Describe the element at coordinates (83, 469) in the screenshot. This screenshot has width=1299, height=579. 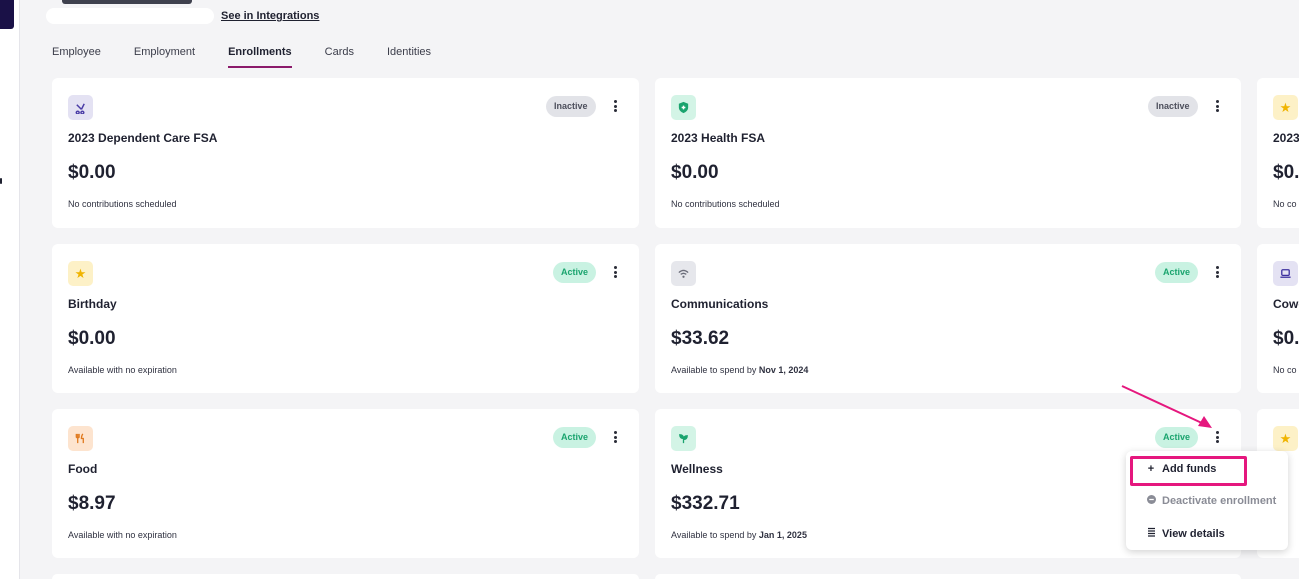
I see `card-title: Food` at that location.